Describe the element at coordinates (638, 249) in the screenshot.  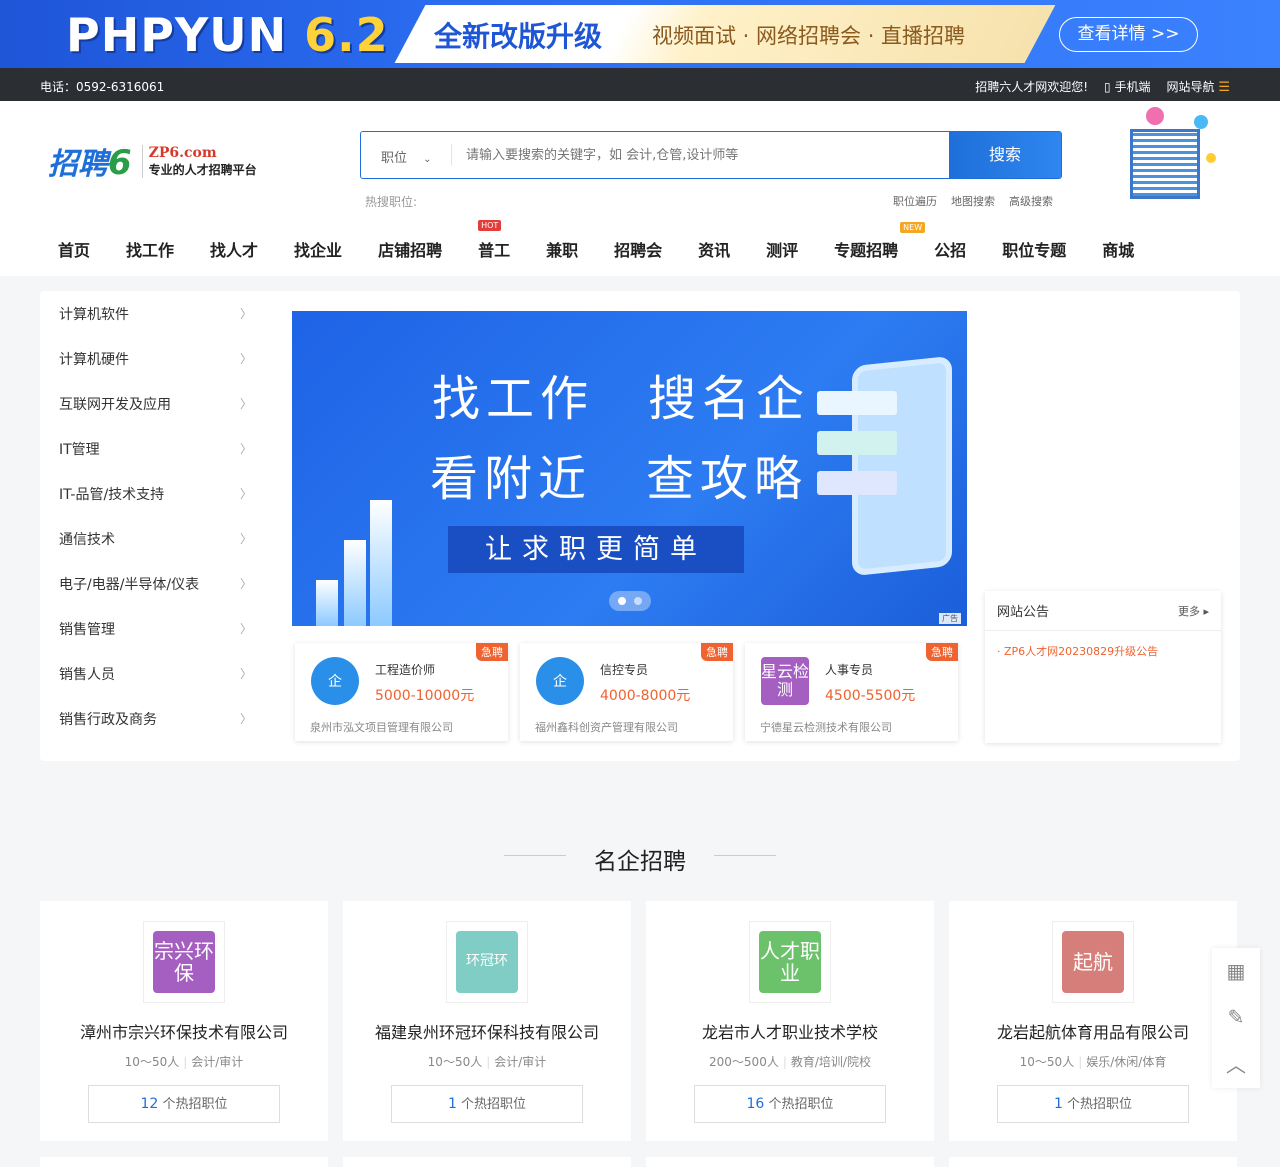
I see `nav-job-fair: 招聘会` at that location.